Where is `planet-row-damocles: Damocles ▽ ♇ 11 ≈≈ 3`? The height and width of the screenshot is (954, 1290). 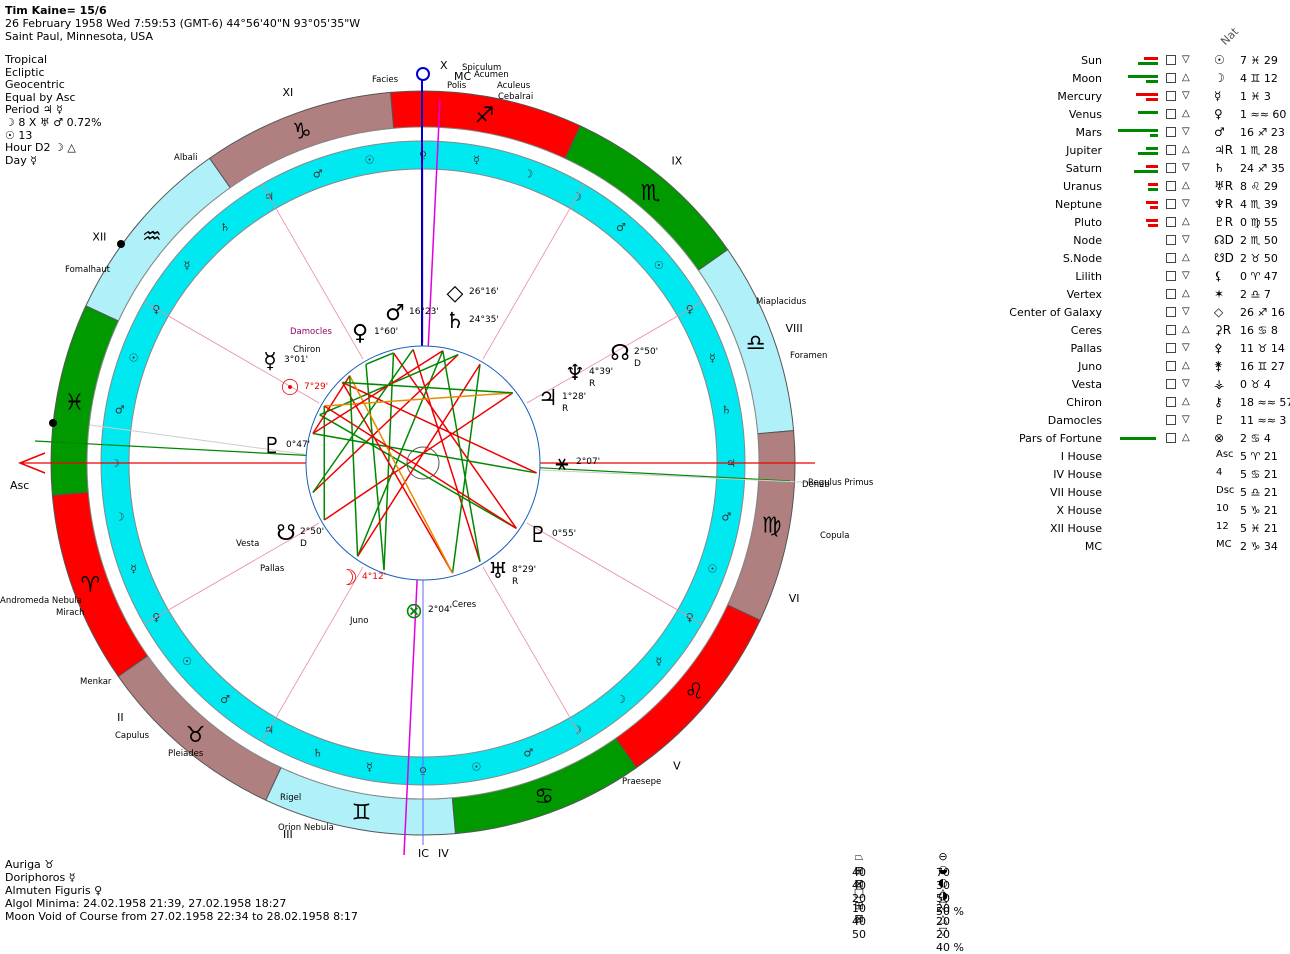 planet-row-damocles: Damocles ▽ ♇ 11 ≈≈ 3 is located at coordinates (1140, 422).